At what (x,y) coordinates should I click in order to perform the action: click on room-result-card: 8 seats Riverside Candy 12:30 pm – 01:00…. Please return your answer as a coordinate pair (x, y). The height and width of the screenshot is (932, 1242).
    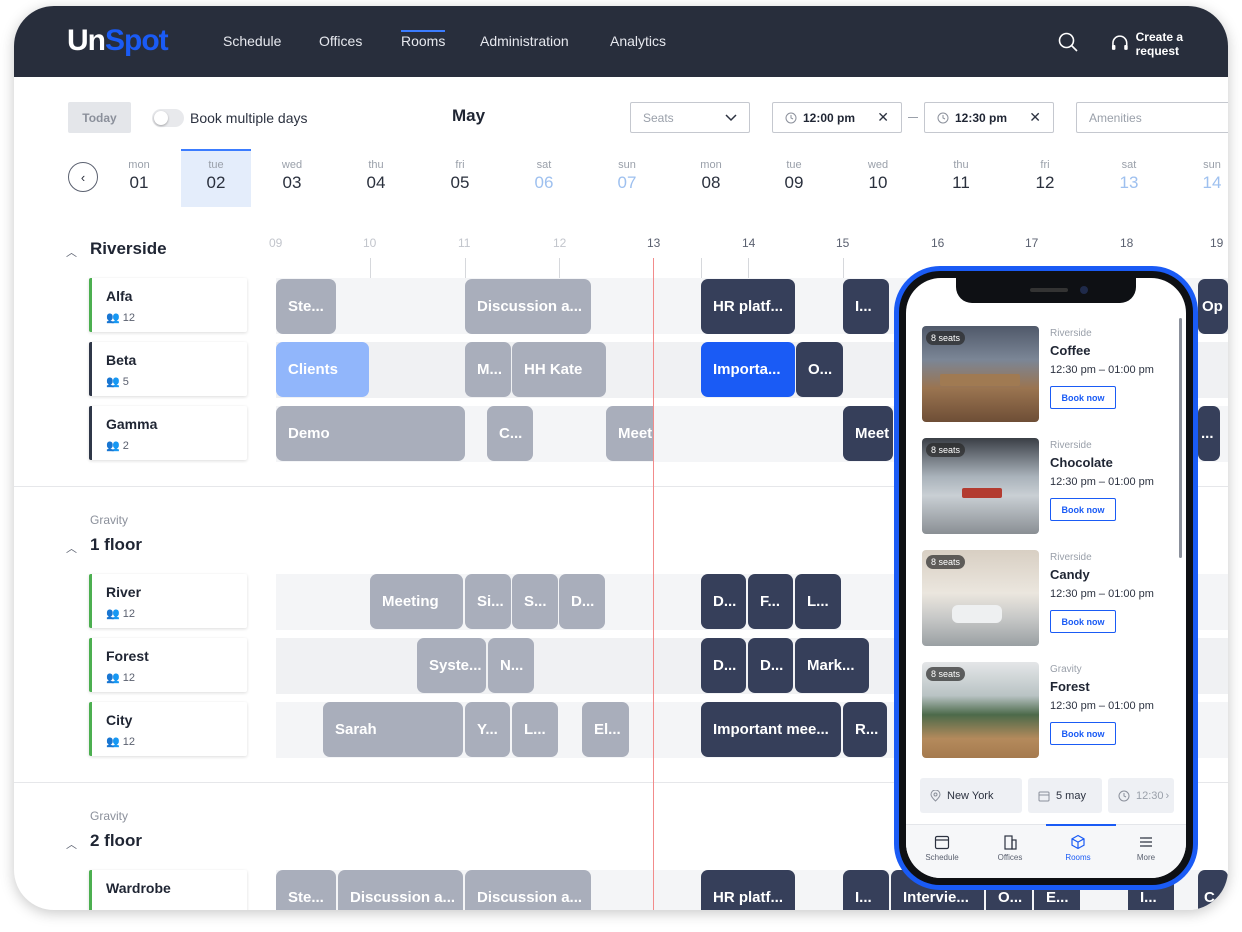
    Looking at the image, I should click on (1052, 599).